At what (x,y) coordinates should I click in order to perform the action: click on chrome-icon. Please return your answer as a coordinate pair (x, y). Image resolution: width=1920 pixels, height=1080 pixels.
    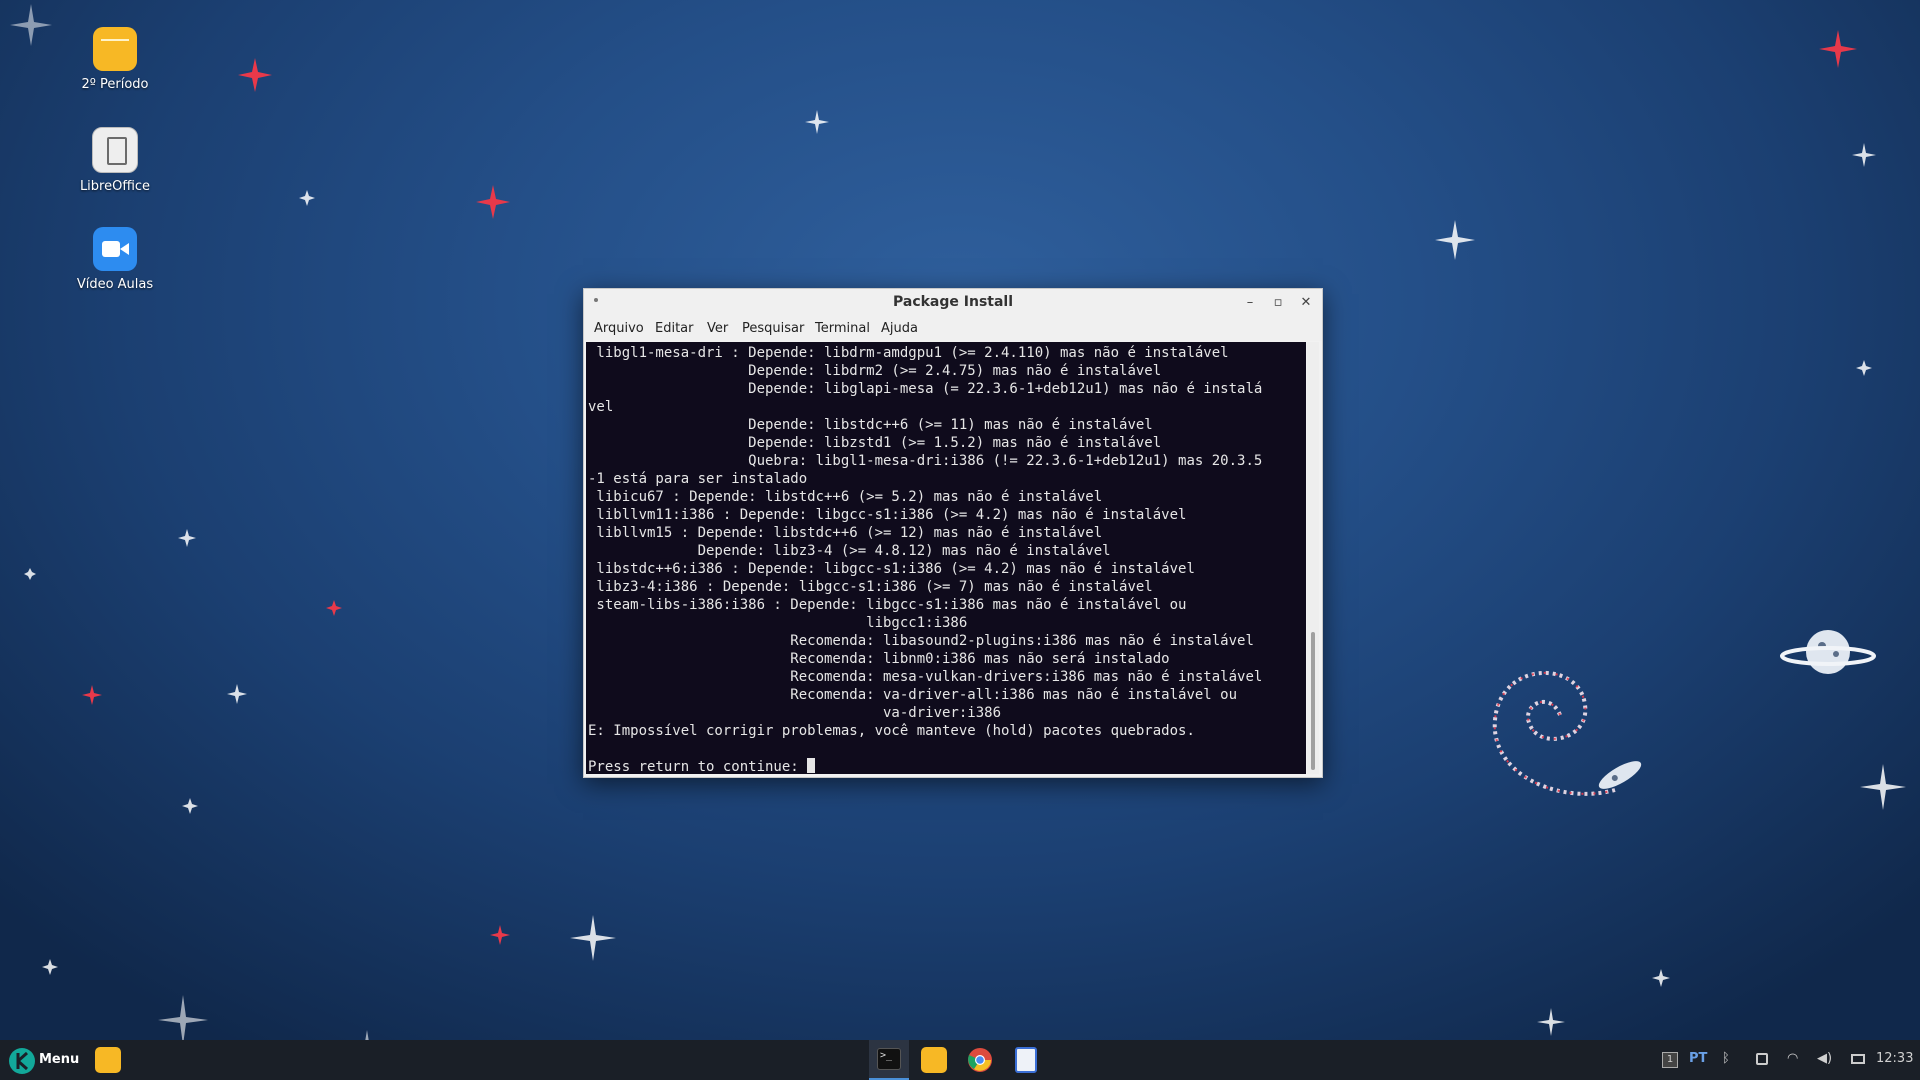
    Looking at the image, I should click on (980, 1060).